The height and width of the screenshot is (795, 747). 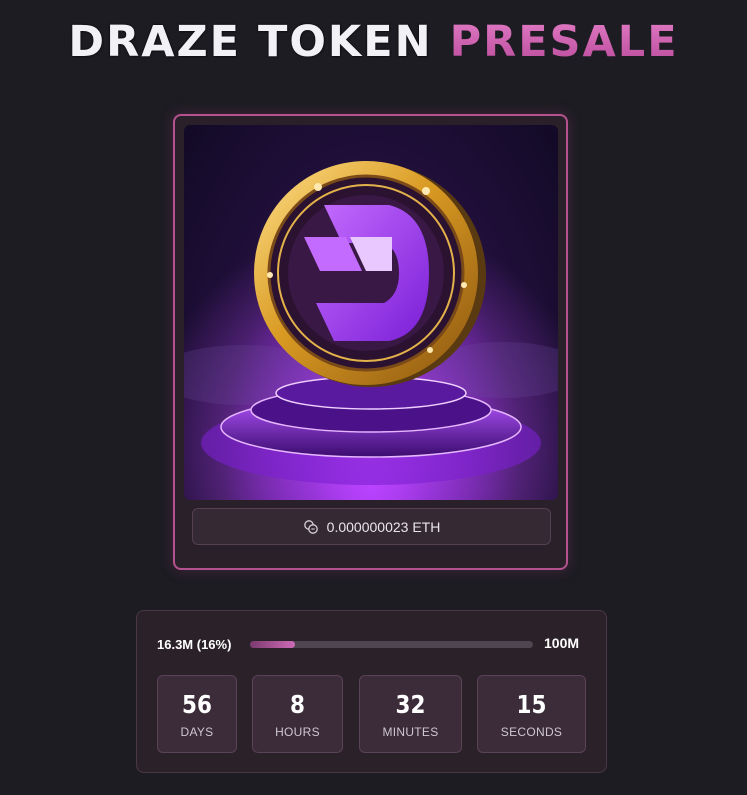 What do you see at coordinates (250, 42) in the screenshot?
I see `title-draze-token: DRAZE TOKEN` at bounding box center [250, 42].